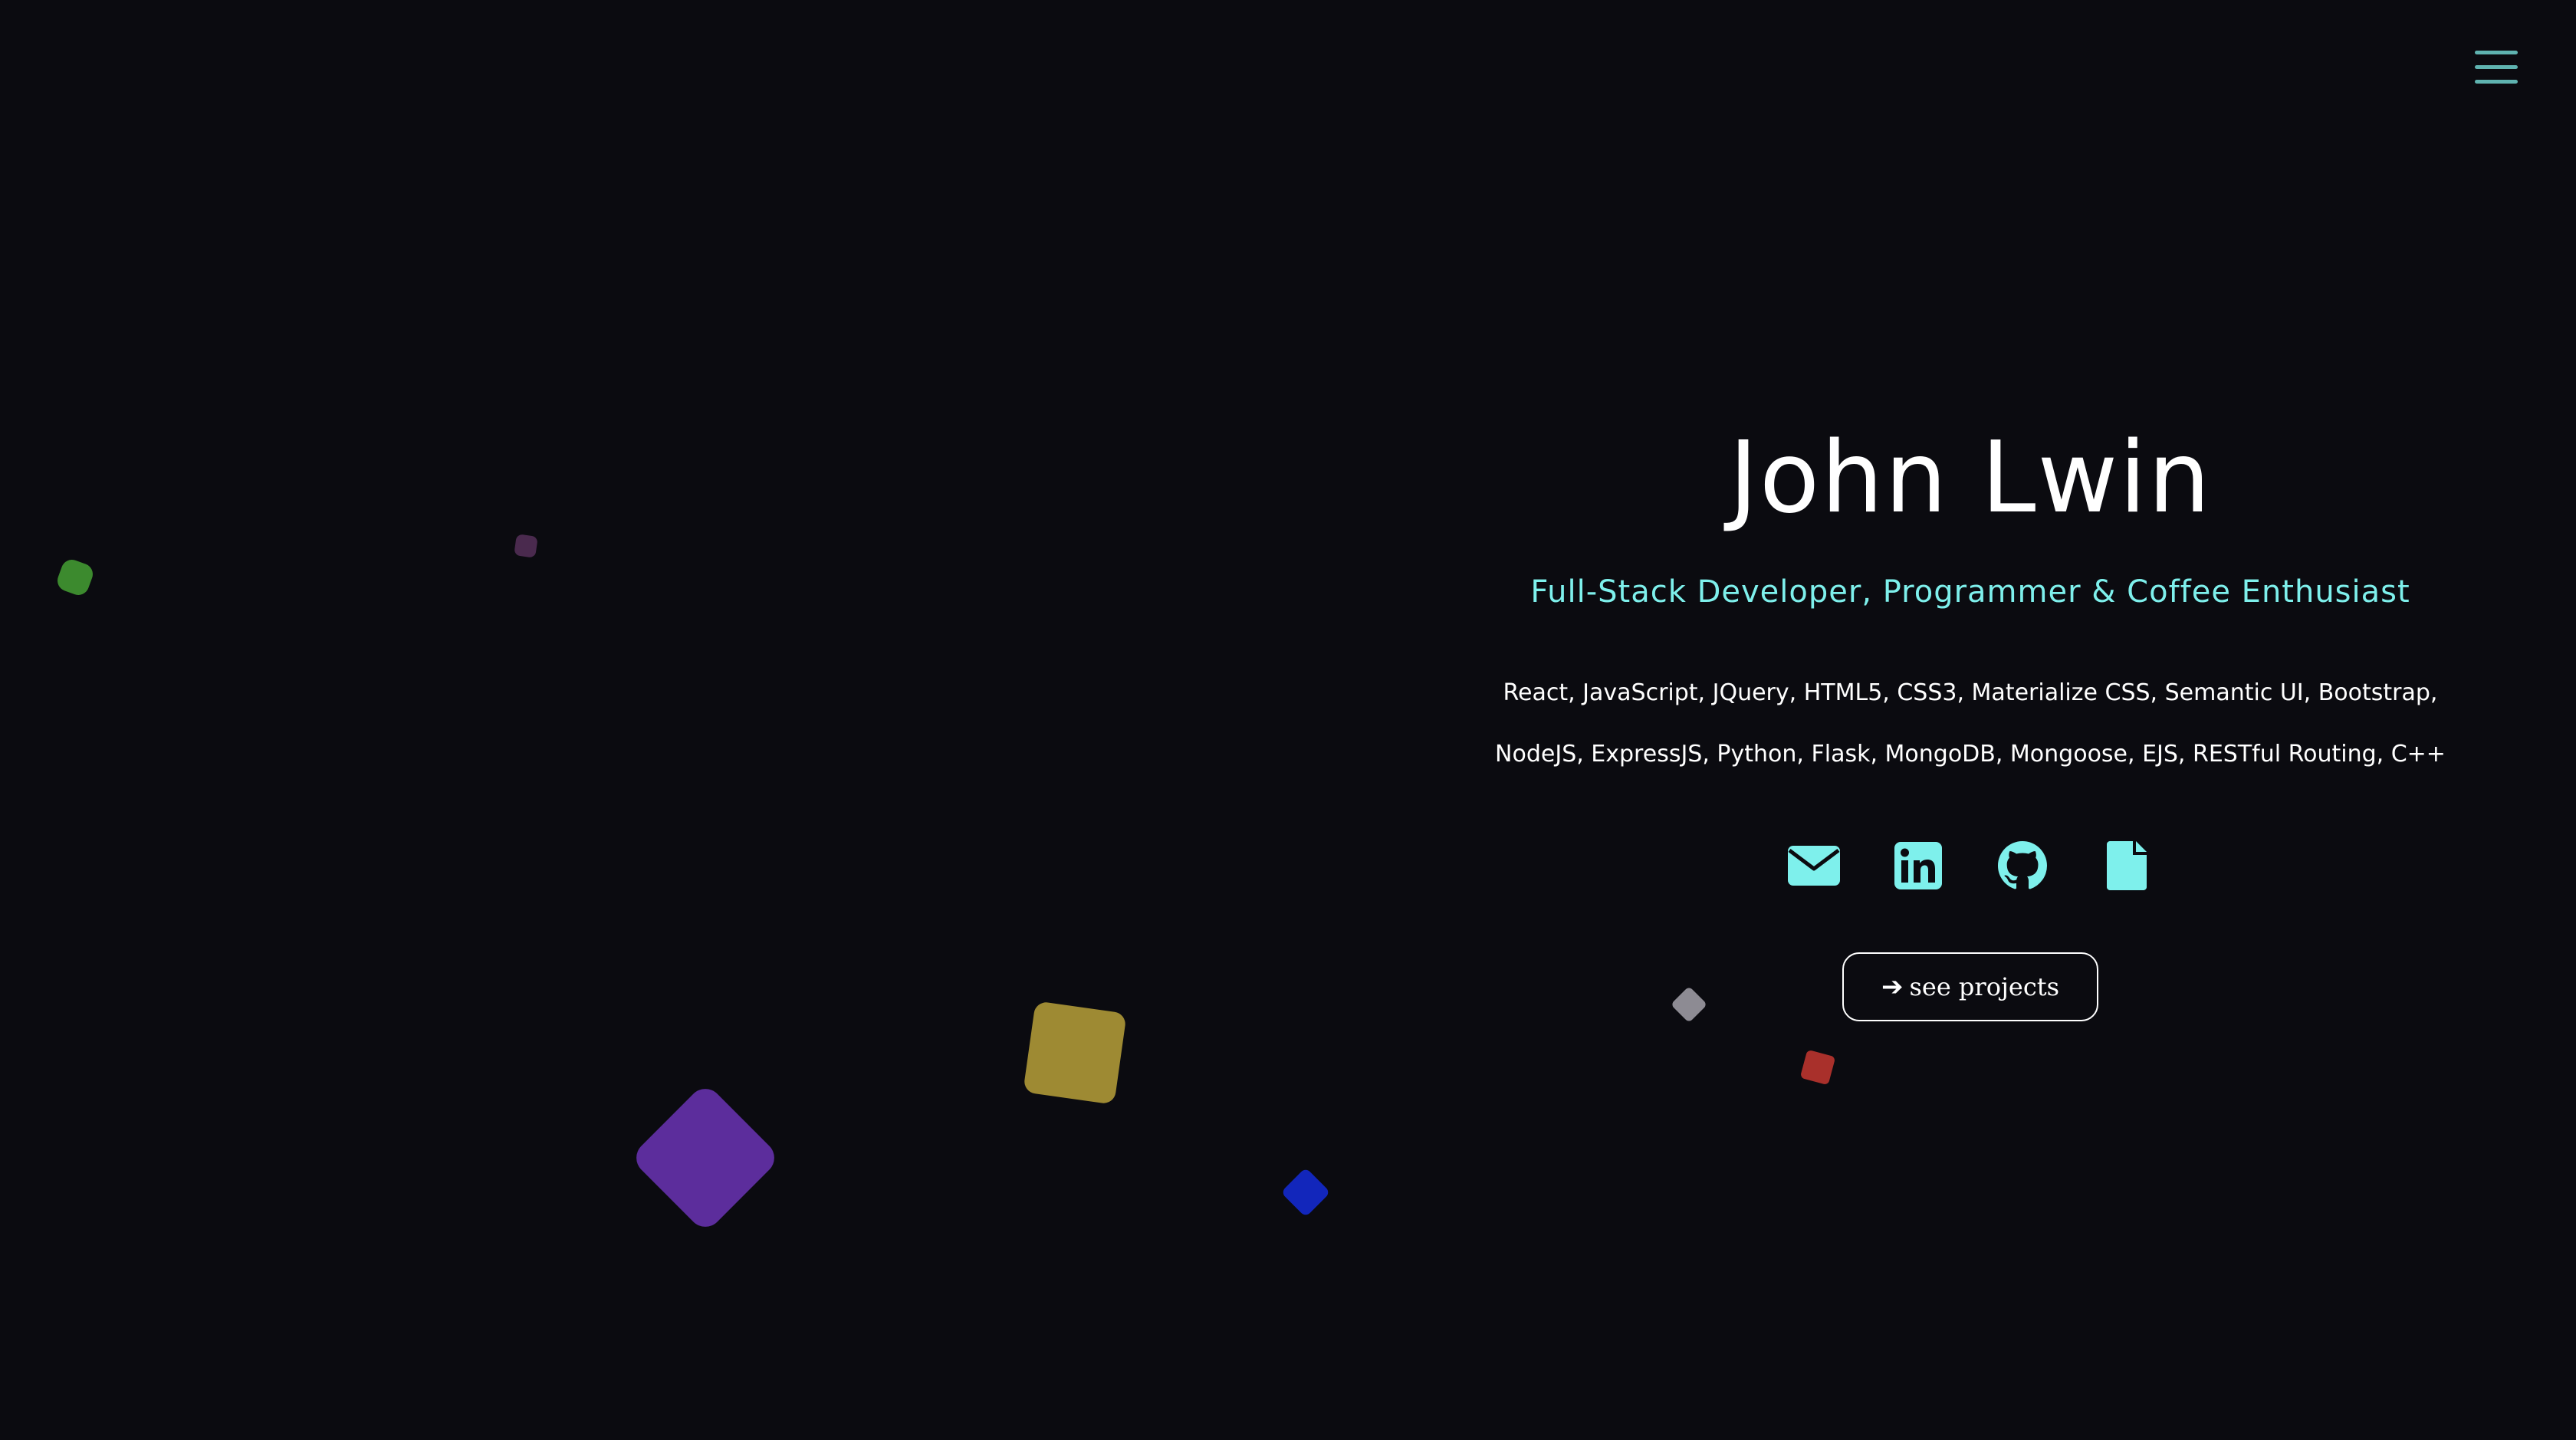 This screenshot has width=2576, height=1440. I want to click on github-icon, so click(2022, 866).